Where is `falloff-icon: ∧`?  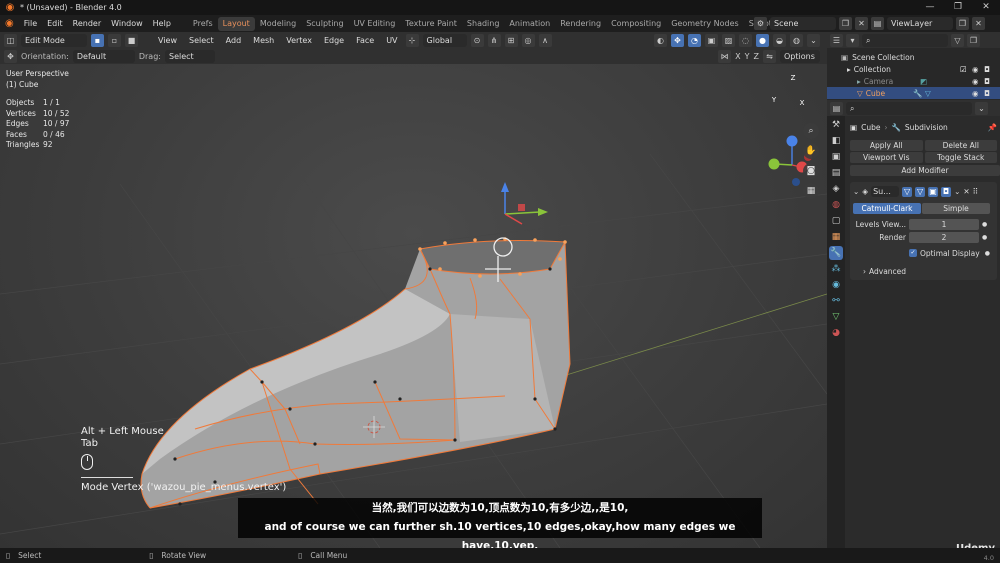 falloff-icon: ∧ is located at coordinates (545, 40).